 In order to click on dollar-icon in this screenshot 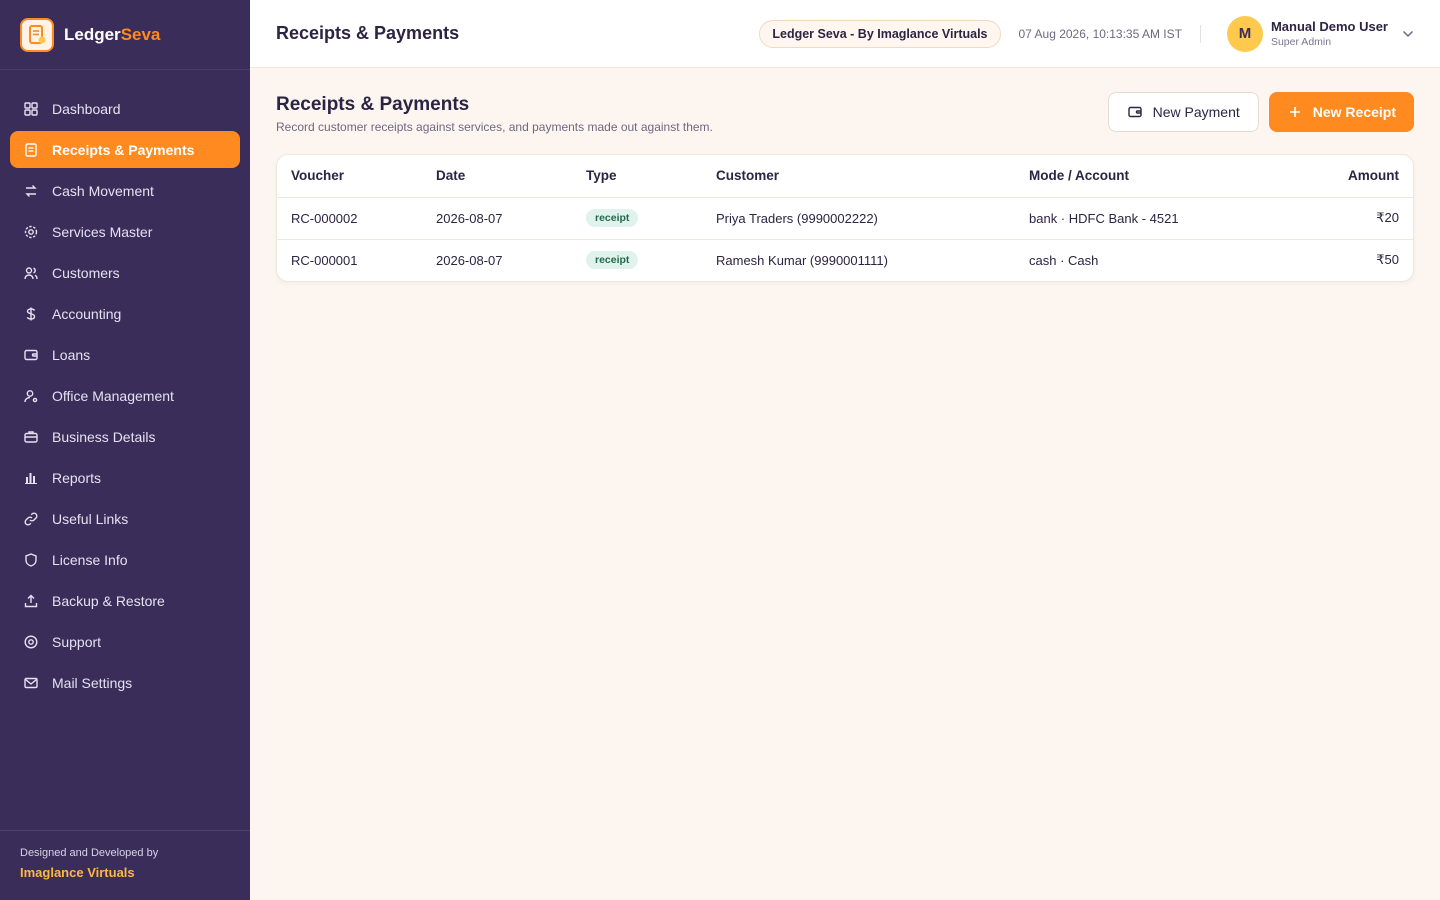, I will do `click(31, 314)`.